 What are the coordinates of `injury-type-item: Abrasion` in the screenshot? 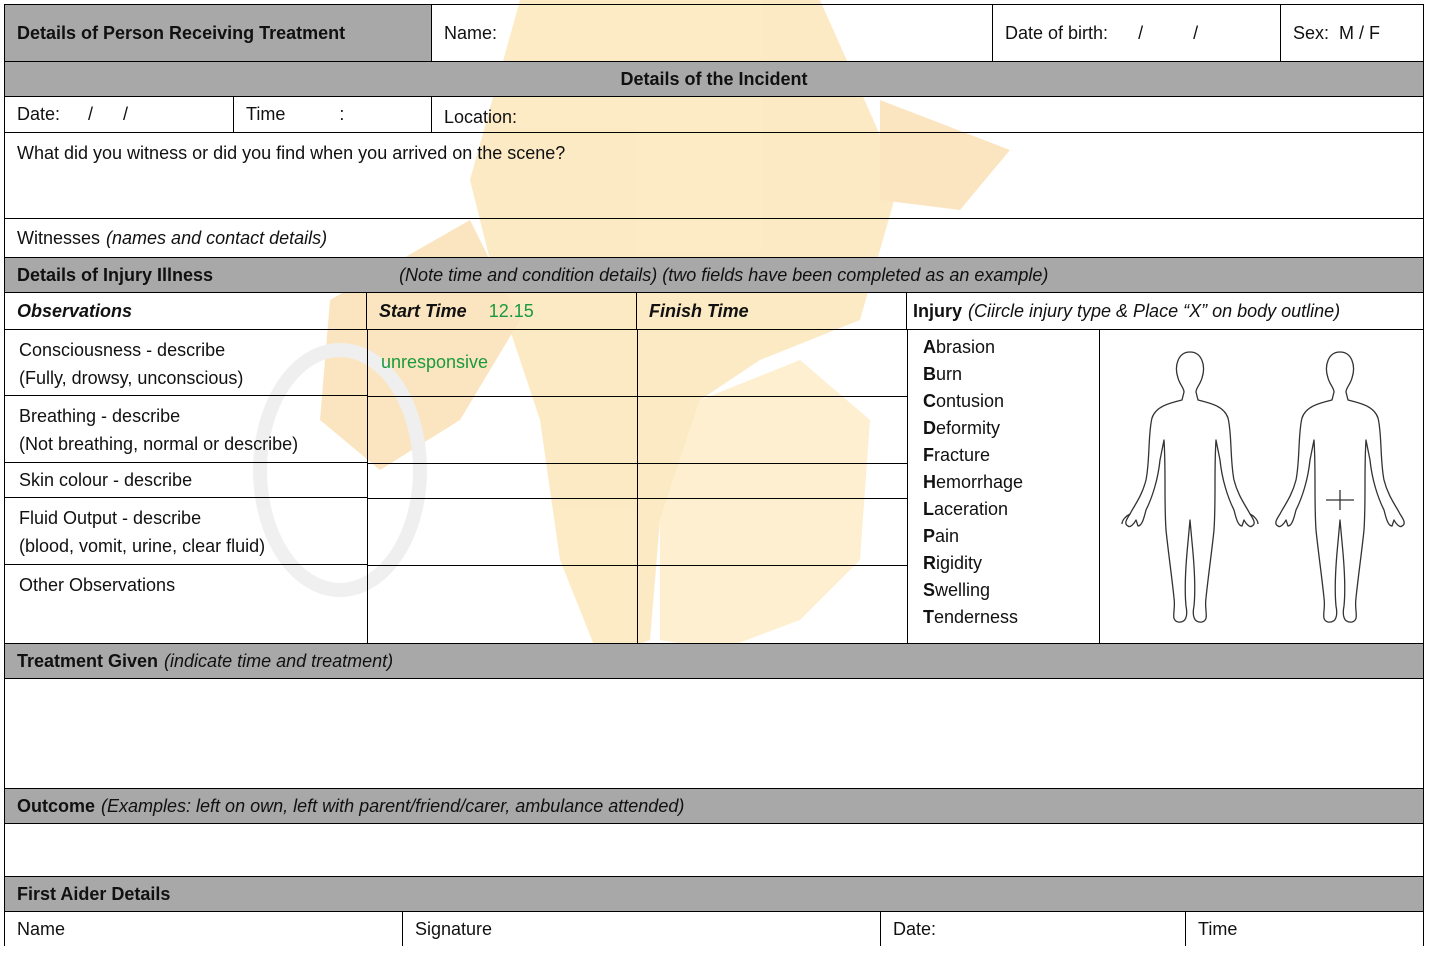 It's located at (1011, 347).